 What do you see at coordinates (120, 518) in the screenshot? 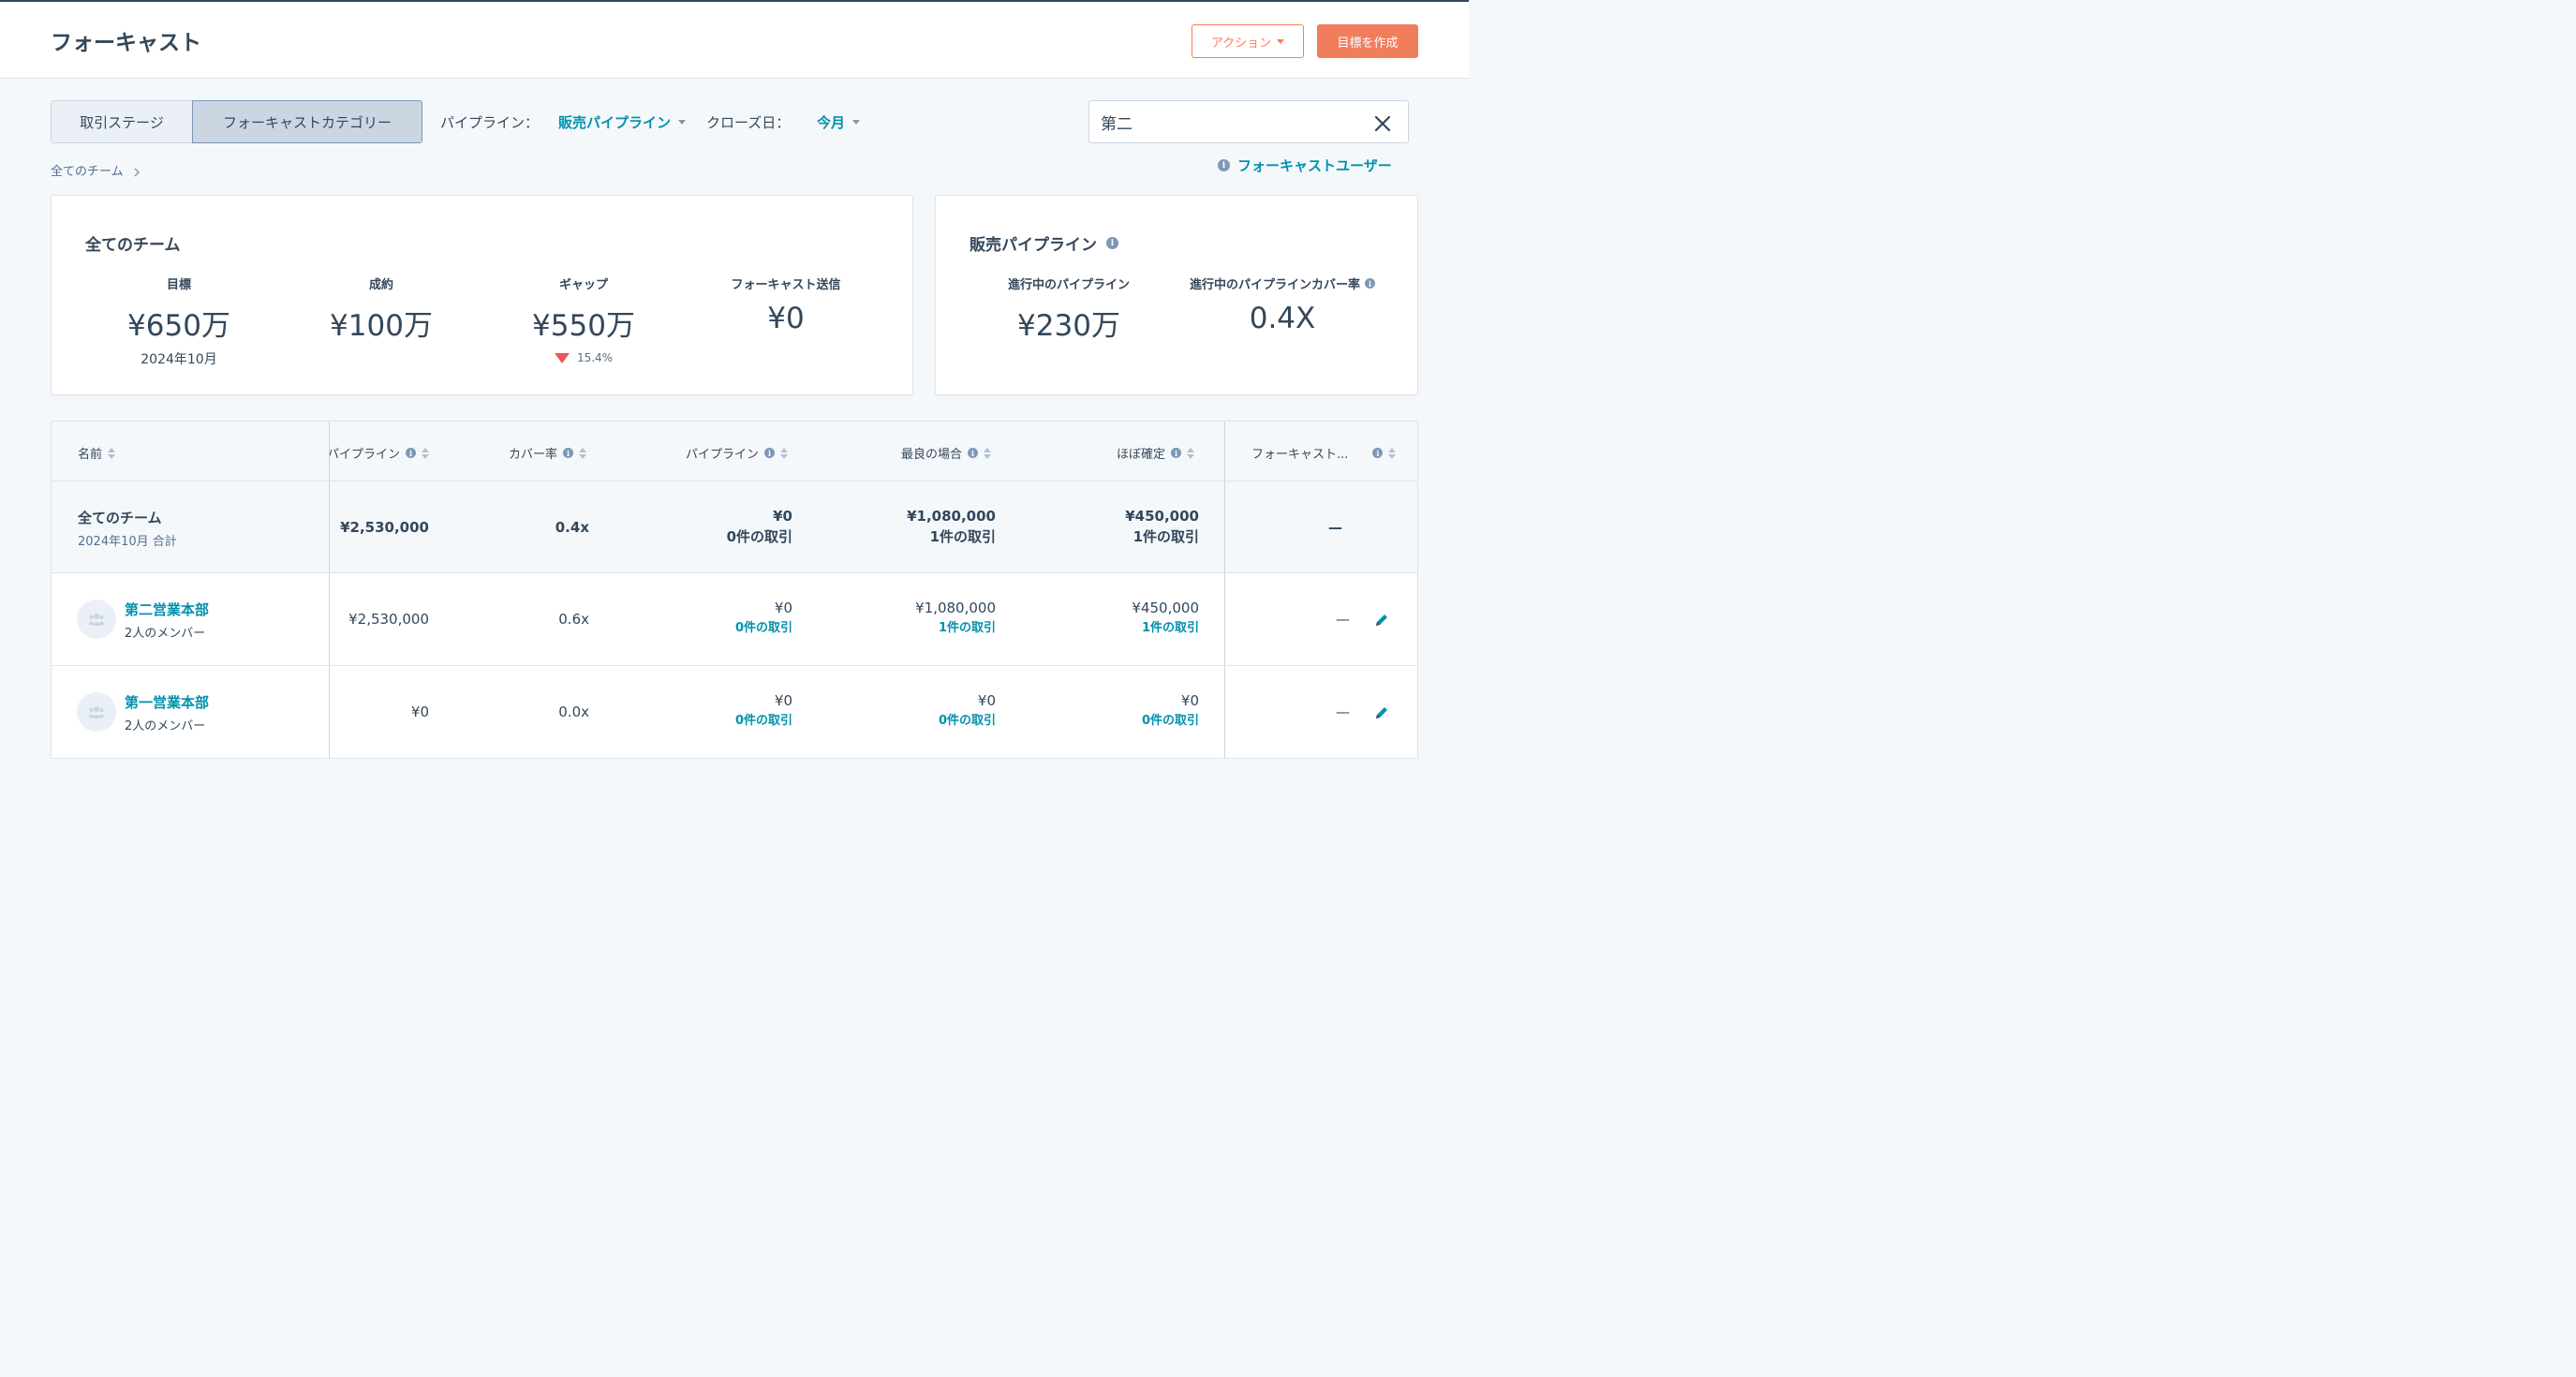
I see `total-row-name: 全てのチーム` at bounding box center [120, 518].